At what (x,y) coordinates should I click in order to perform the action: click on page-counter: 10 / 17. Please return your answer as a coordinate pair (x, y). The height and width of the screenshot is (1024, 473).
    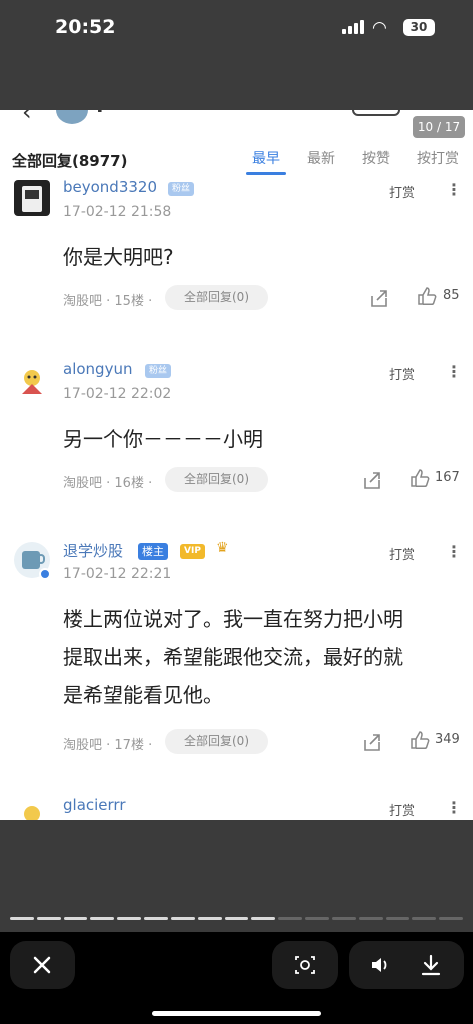
    Looking at the image, I should click on (439, 127).